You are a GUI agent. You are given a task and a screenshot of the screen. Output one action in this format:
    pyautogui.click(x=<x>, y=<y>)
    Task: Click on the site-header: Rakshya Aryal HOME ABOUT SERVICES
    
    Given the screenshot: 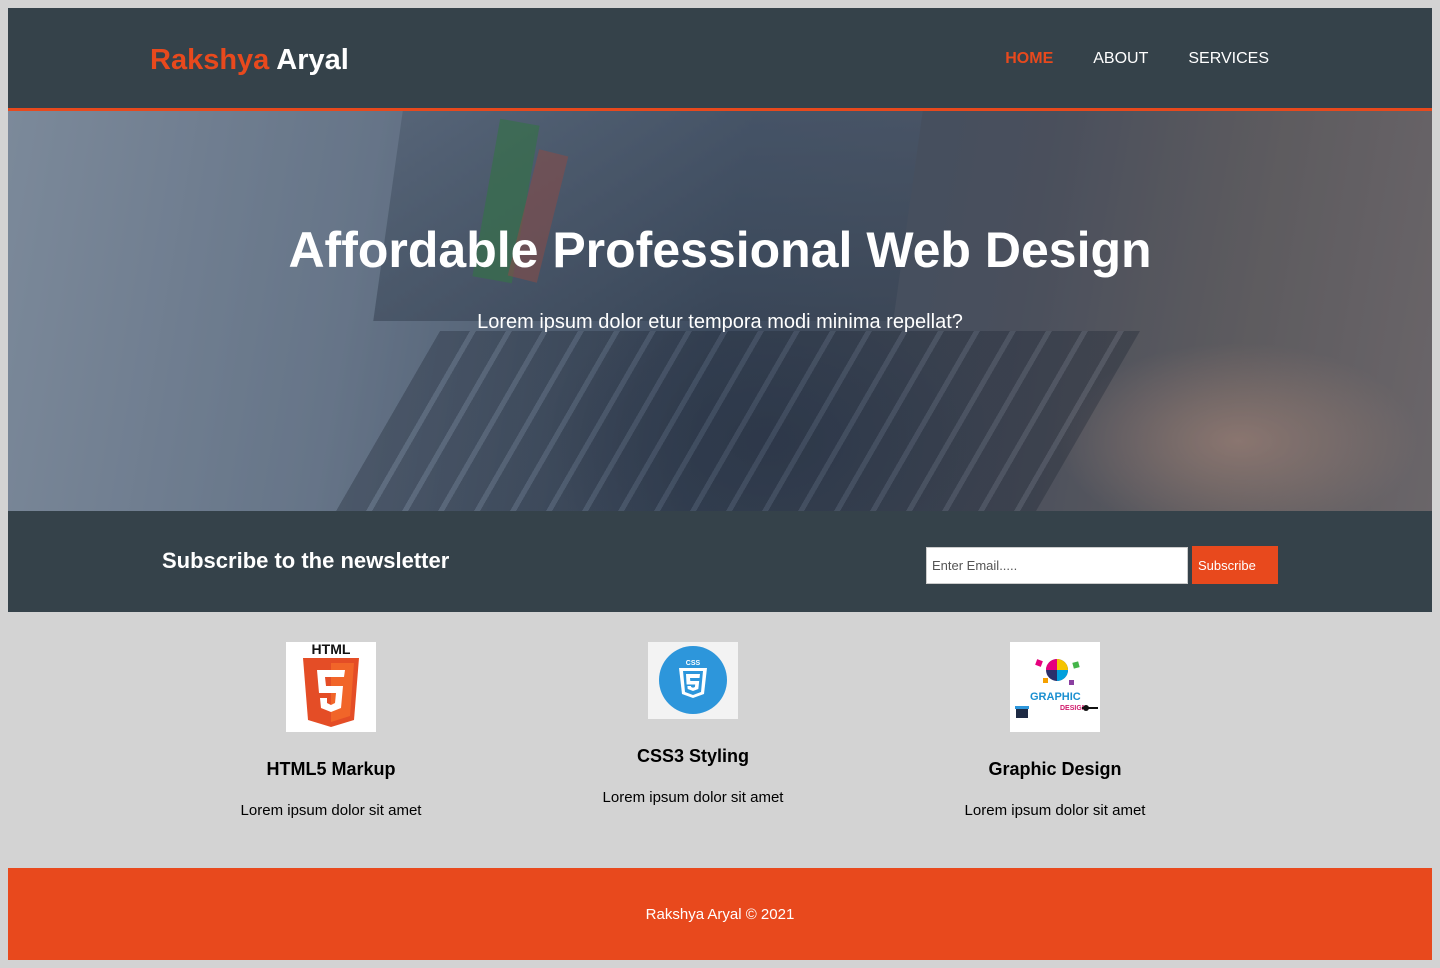 What is the action you would take?
    pyautogui.click(x=720, y=59)
    